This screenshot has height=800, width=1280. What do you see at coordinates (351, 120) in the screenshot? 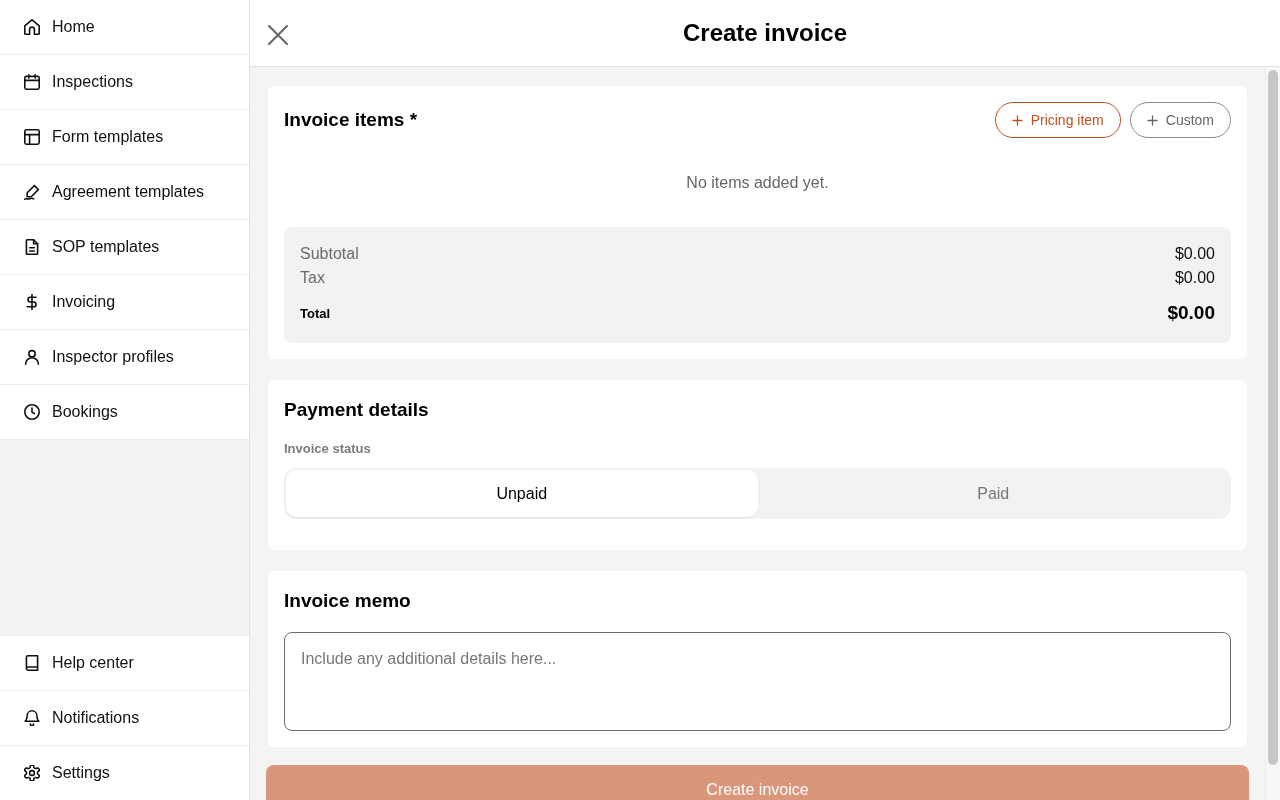
I see `section-title: Invoice items *` at bounding box center [351, 120].